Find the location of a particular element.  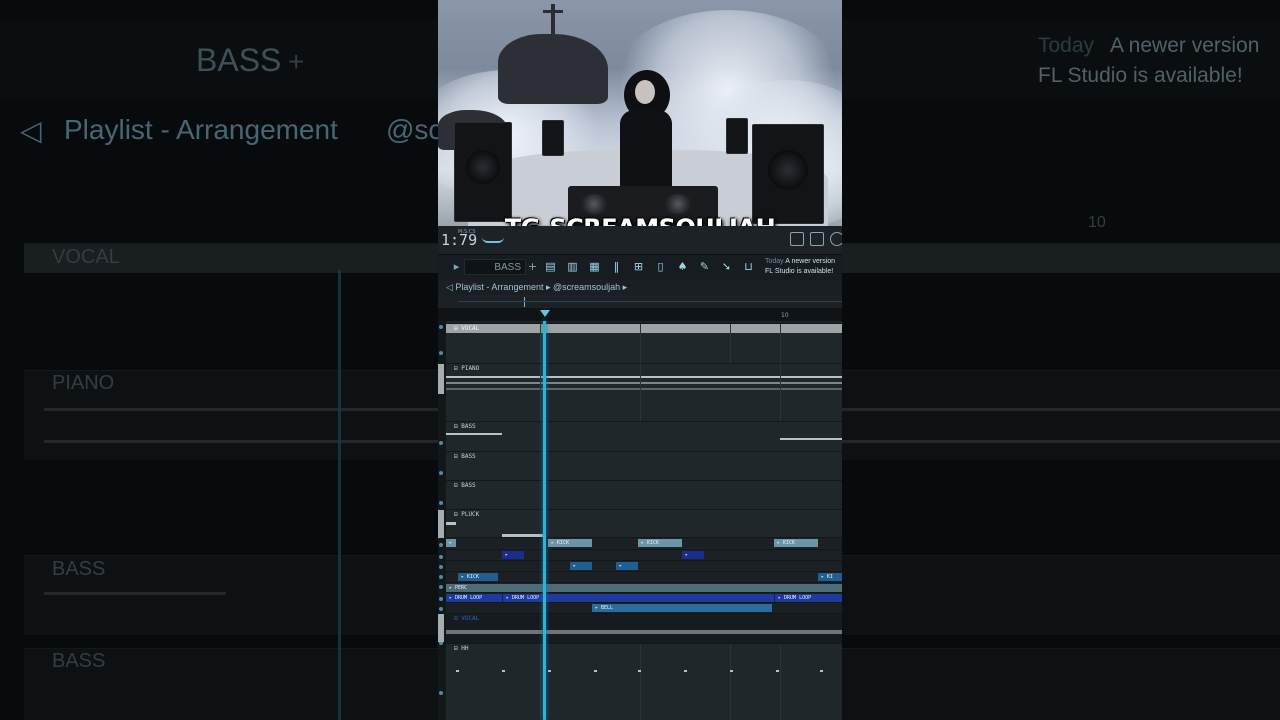

rock is located at coordinates (553, 69).